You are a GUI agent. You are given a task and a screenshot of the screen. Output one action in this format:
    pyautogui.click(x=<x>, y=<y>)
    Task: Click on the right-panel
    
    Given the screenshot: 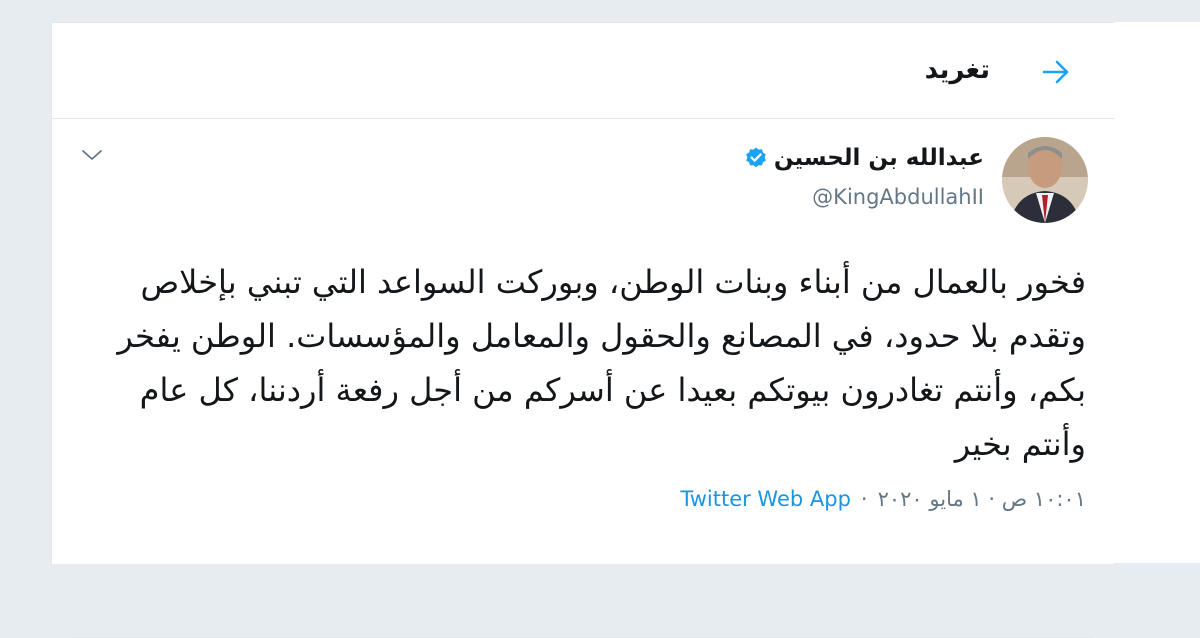 What is the action you would take?
    pyautogui.click(x=1157, y=292)
    